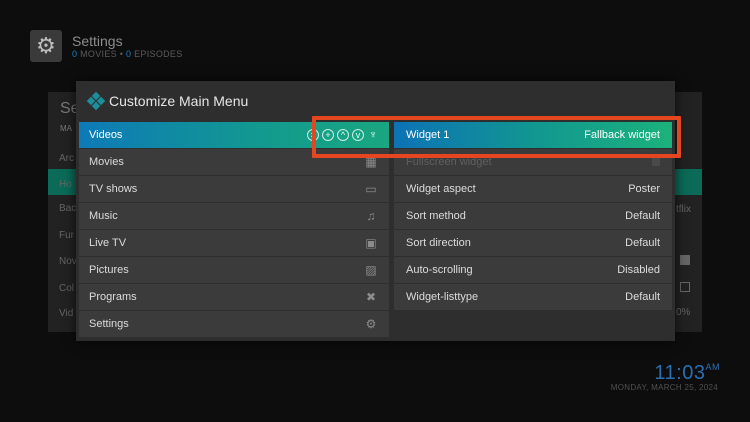 This screenshot has height=422, width=750. I want to click on tv-icon: ▭, so click(371, 189).